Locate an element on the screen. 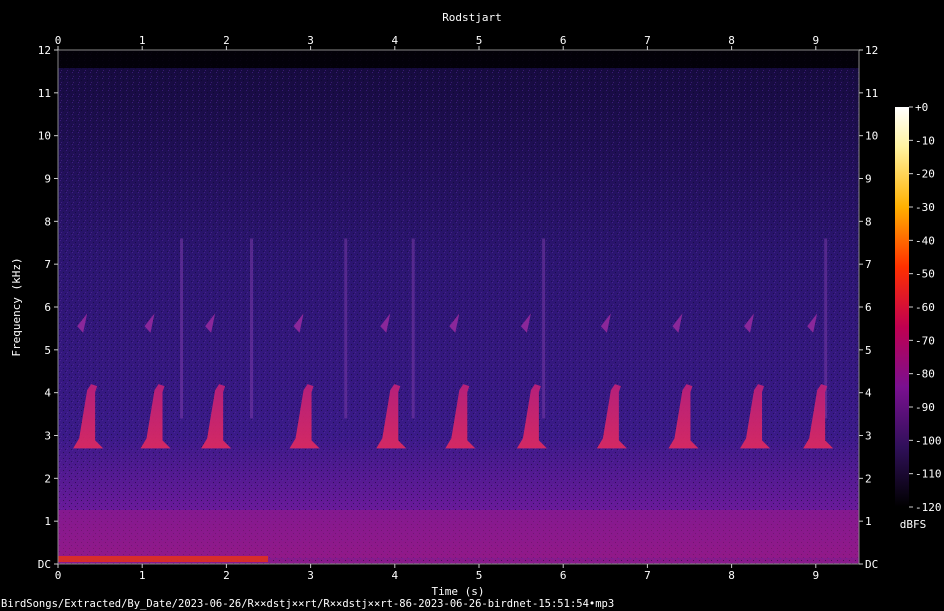  y-tick-right-label: 5 is located at coordinates (868, 350).